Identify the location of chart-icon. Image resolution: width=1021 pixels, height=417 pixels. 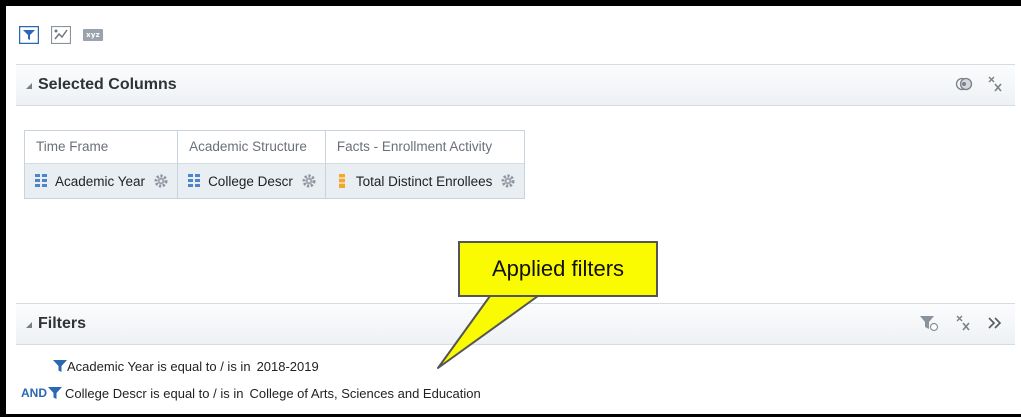
(61, 35).